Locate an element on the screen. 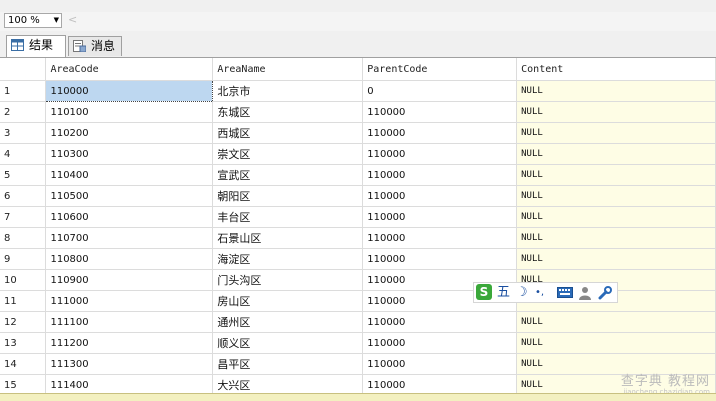  ime-toolbar: S 五 ☽ •, is located at coordinates (545, 292).